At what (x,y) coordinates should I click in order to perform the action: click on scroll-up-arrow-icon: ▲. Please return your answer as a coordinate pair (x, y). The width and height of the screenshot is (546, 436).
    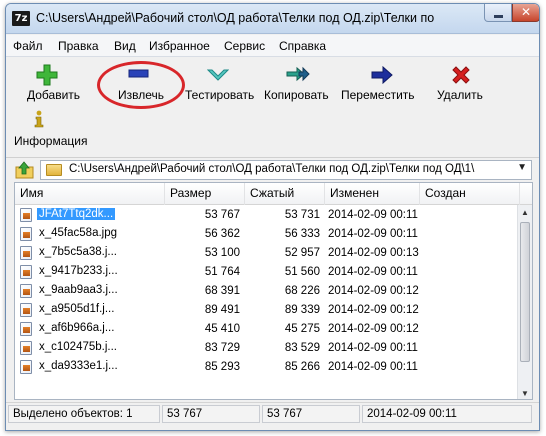
    Looking at the image, I should click on (525, 212).